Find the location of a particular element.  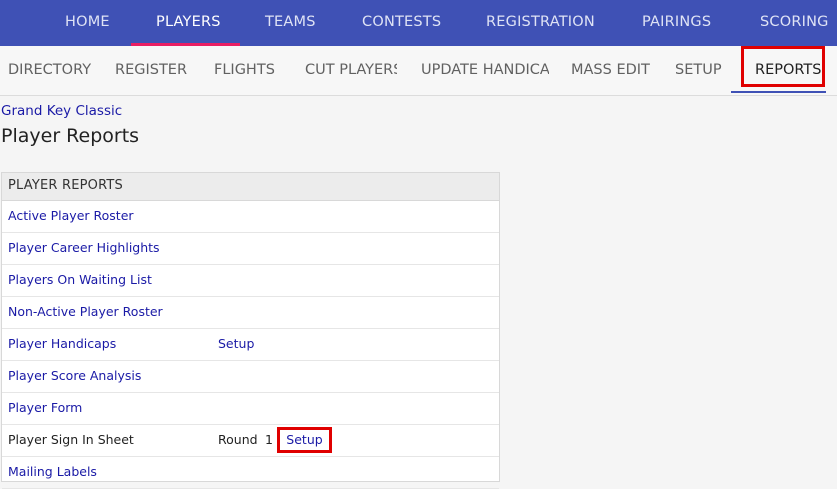

sub-nav-cut-players: CUT PLAYERS is located at coordinates (351, 70).